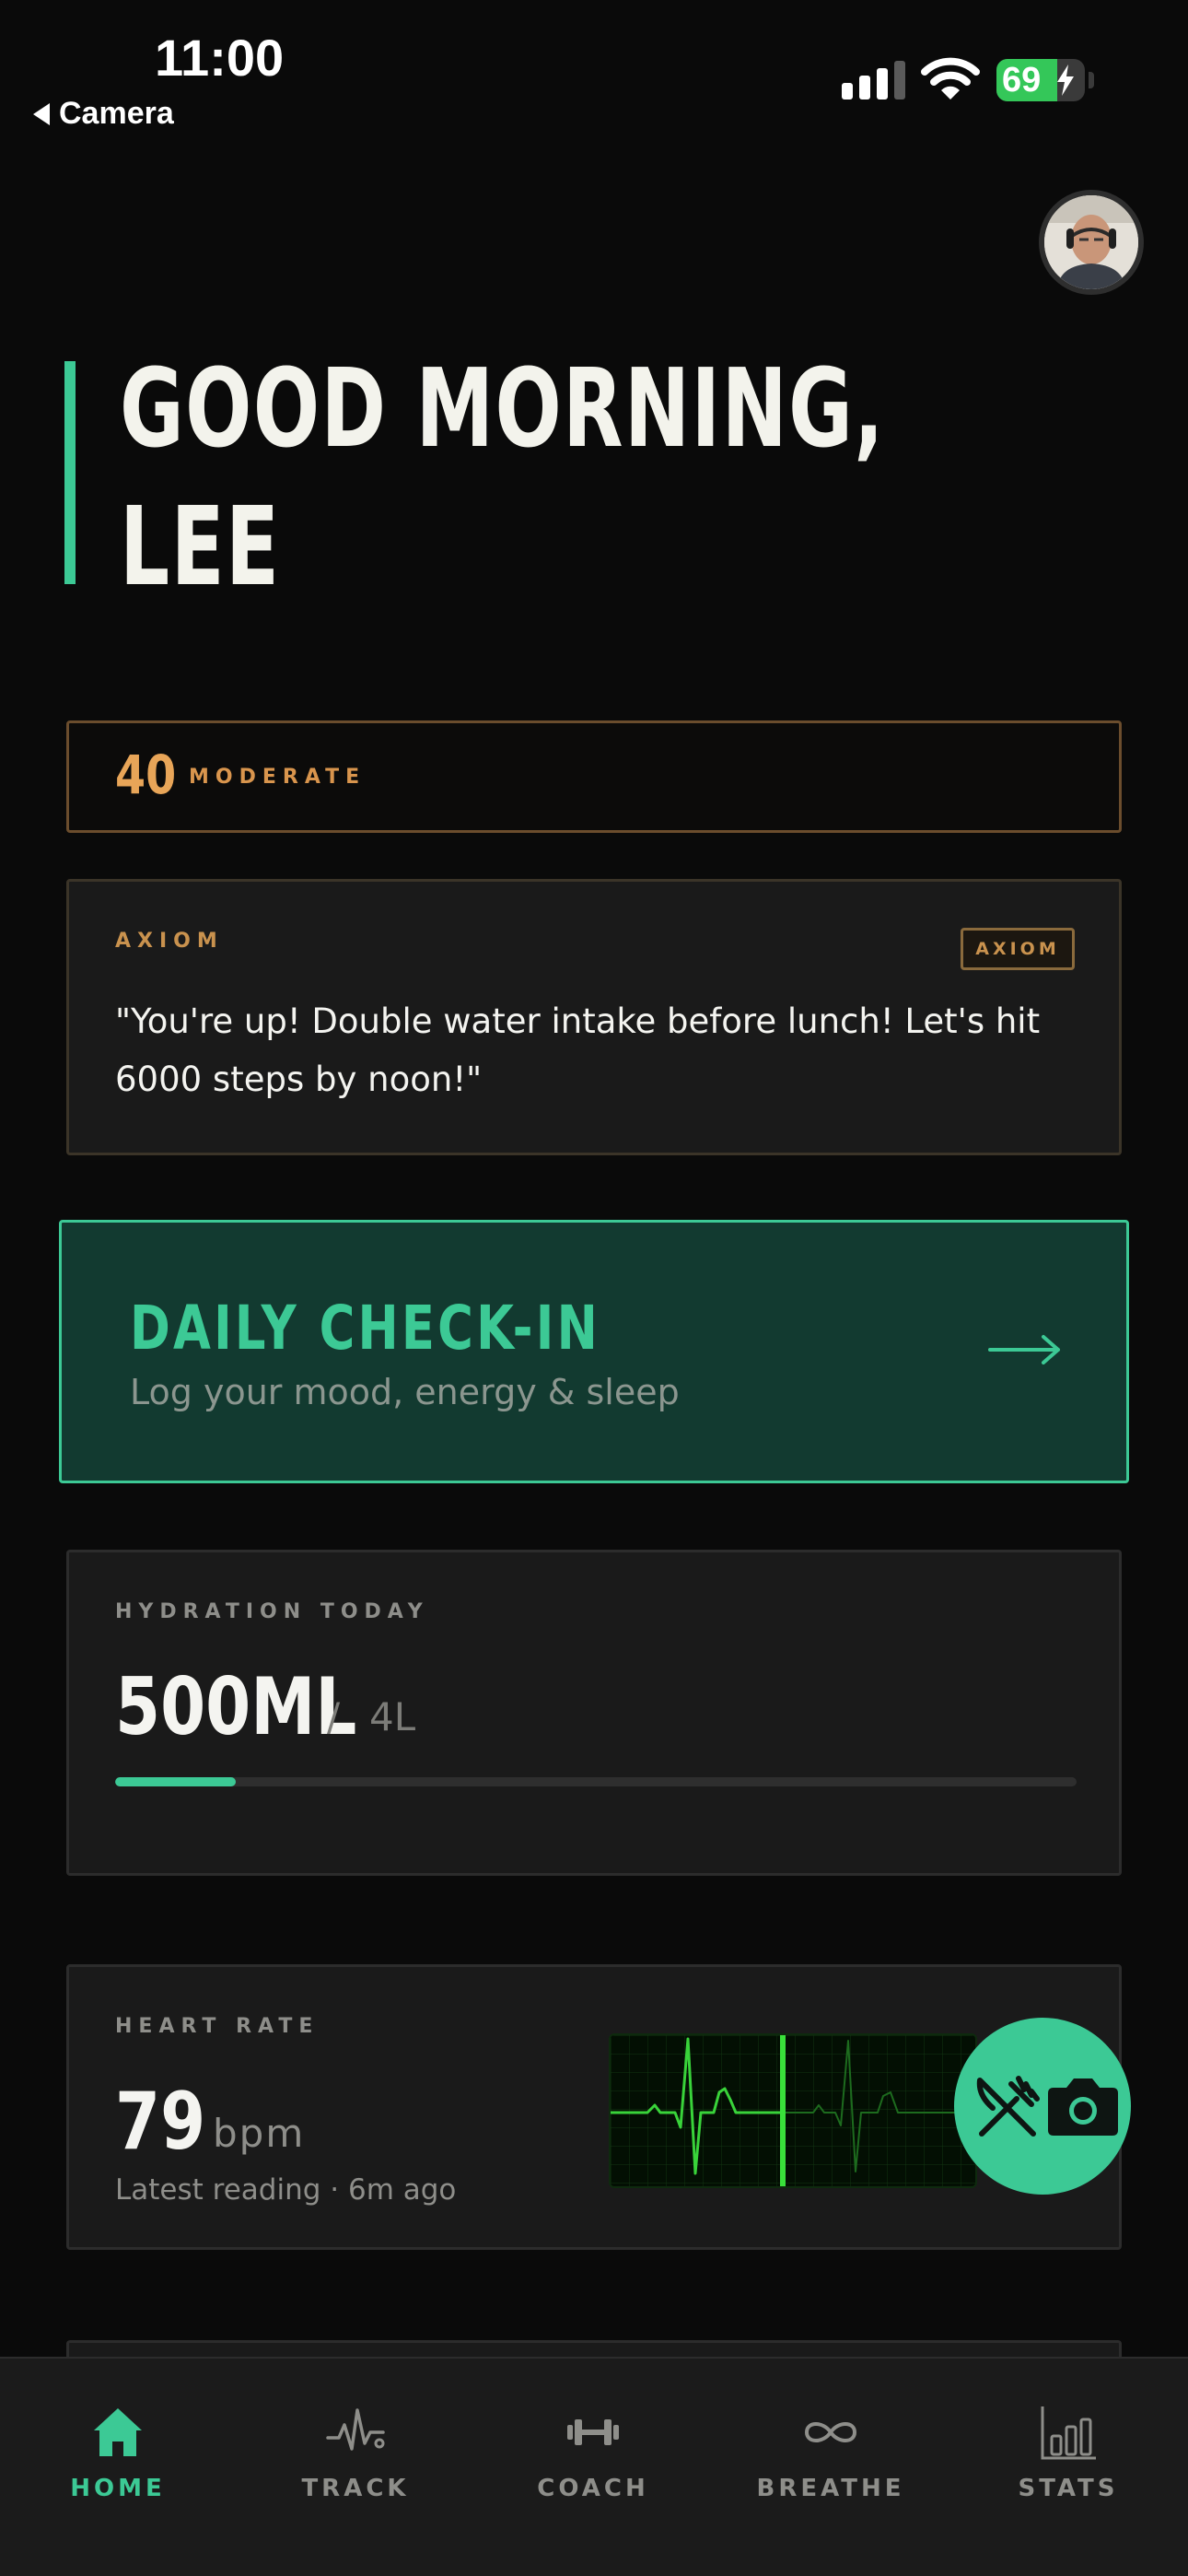 This screenshot has height=2576, width=1188. I want to click on ecg-waveform-icon, so click(793, 2110).